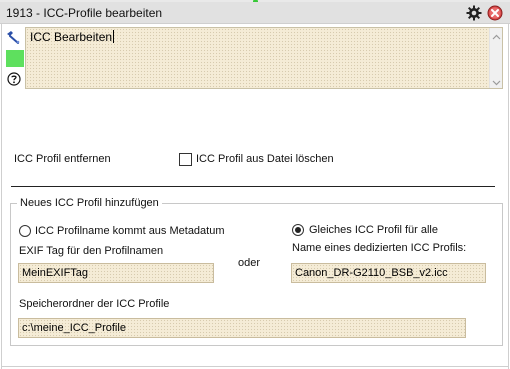  I want to click on delete-profile-checkbox, so click(185, 159).